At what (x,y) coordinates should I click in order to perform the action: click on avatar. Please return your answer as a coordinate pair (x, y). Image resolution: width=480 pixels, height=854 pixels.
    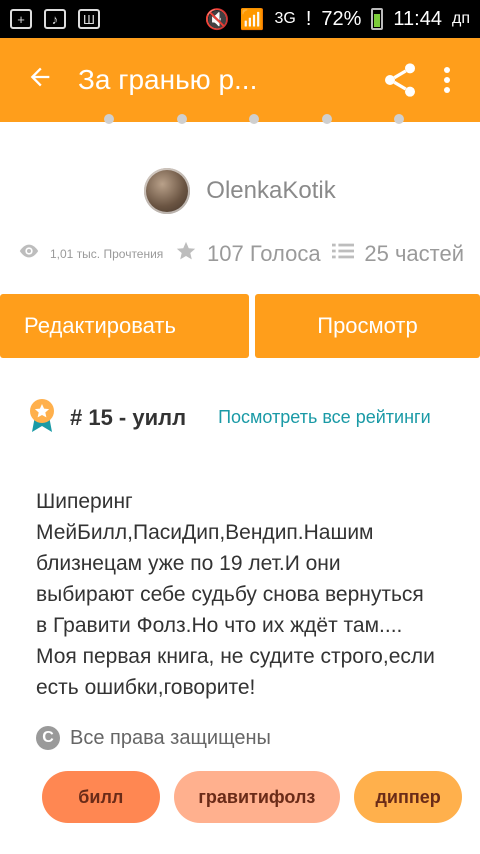
    Looking at the image, I should click on (167, 191).